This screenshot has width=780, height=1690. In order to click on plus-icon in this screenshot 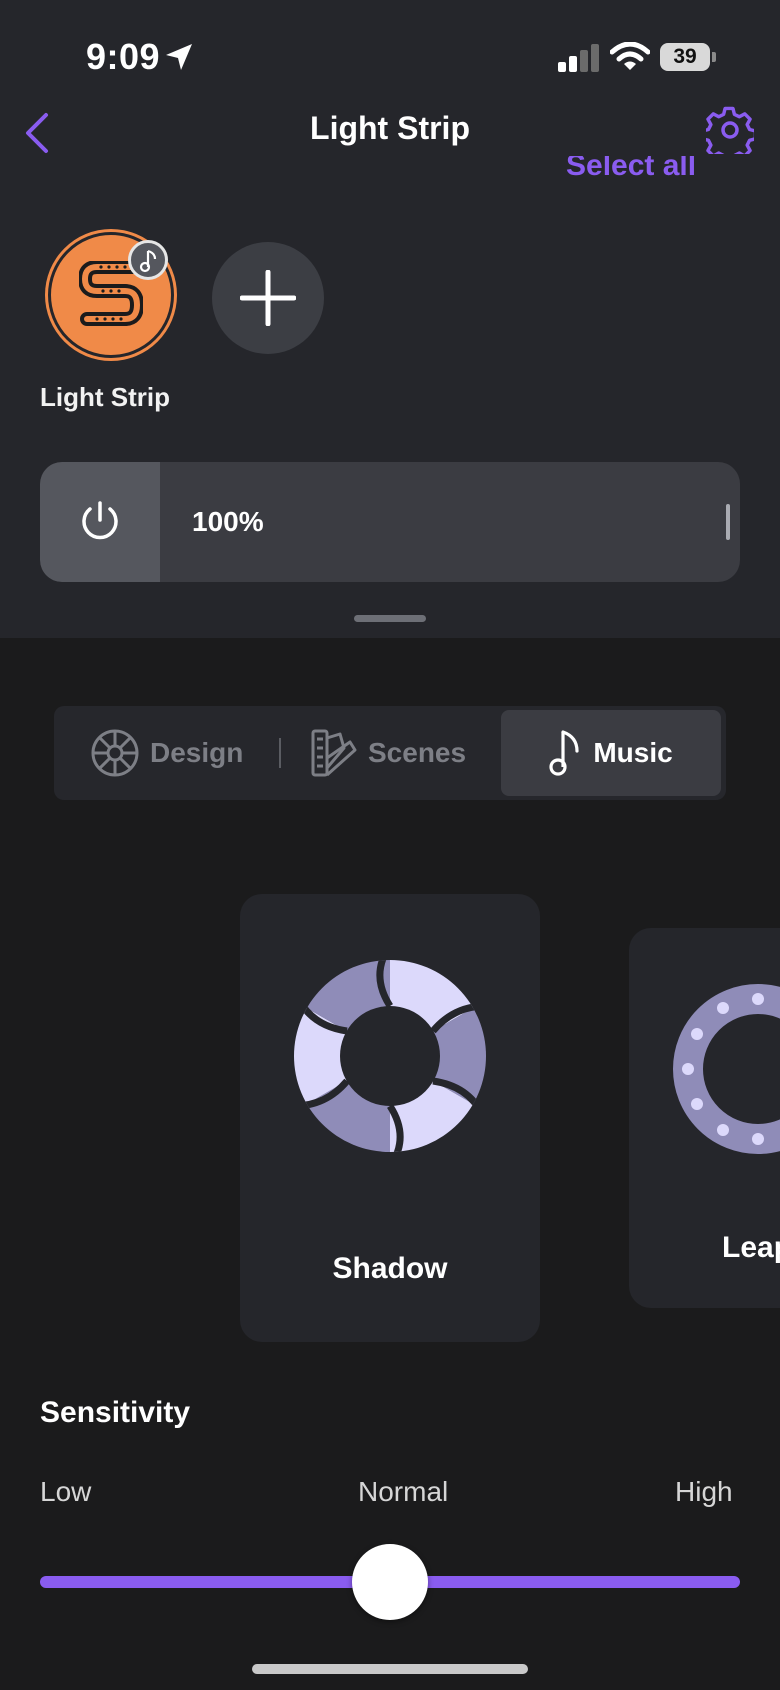, I will do `click(268, 298)`.